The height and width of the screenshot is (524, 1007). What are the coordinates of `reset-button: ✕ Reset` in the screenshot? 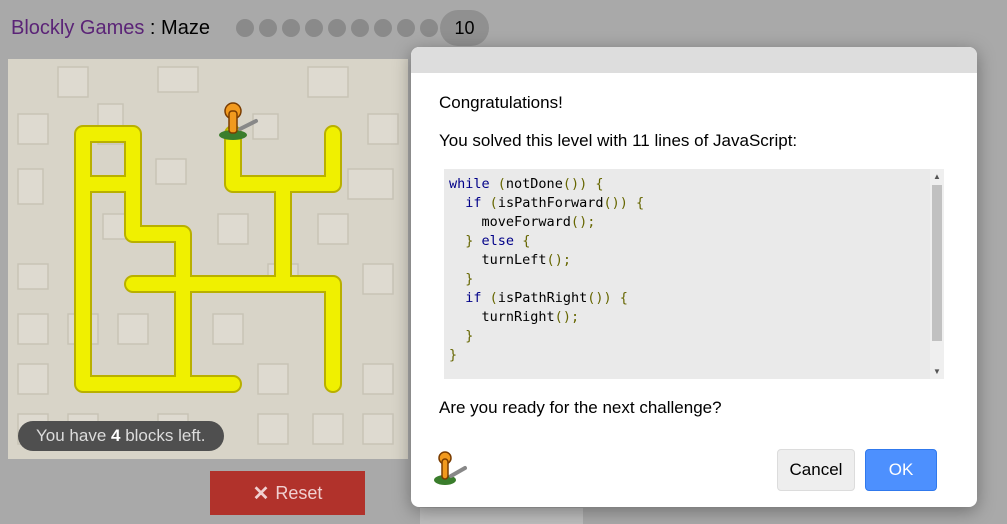 It's located at (287, 493).